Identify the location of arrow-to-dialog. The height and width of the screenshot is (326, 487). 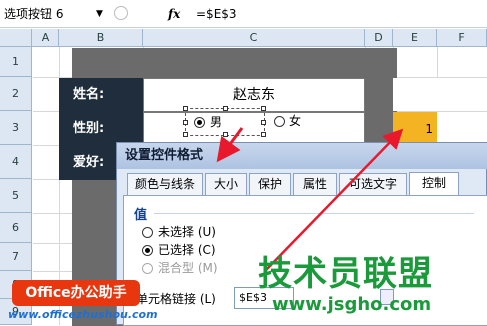
(230, 145).